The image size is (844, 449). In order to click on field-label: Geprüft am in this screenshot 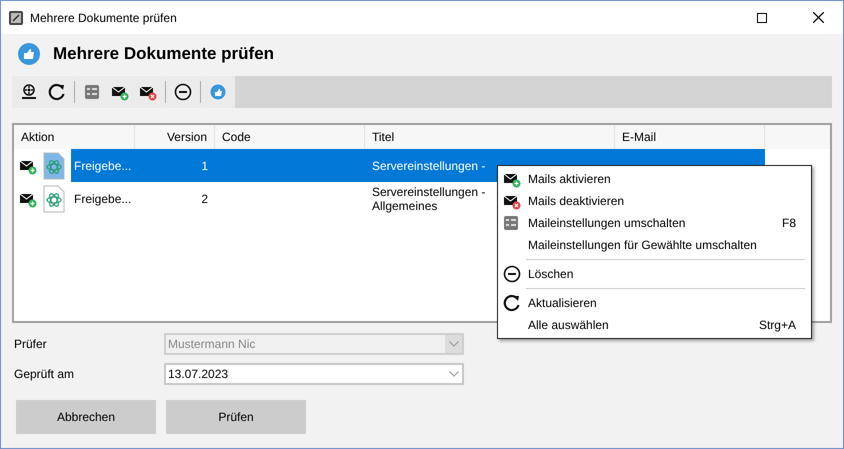, I will do `click(45, 374)`.